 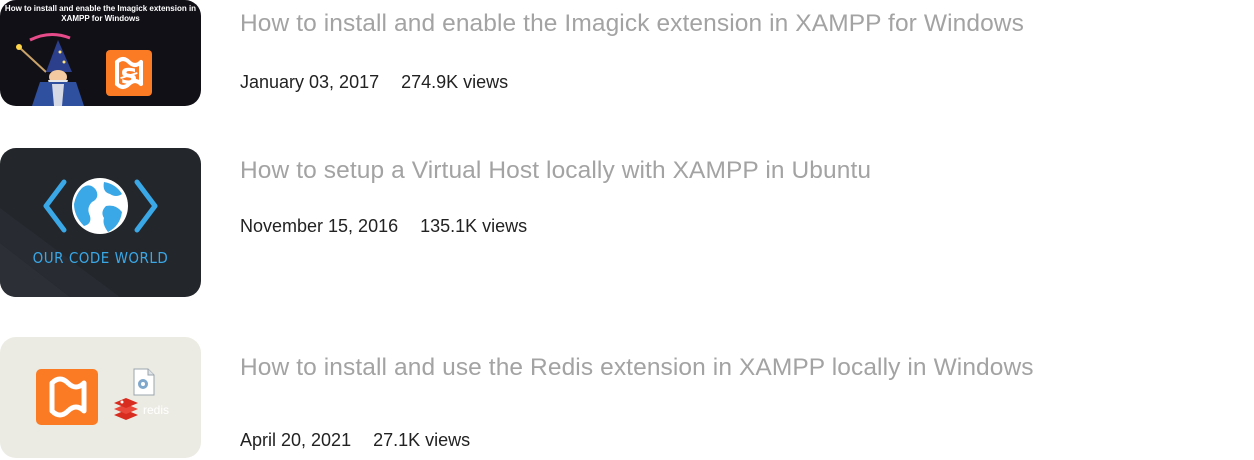 I want to click on article-thumbnail: redis, so click(x=100, y=397).